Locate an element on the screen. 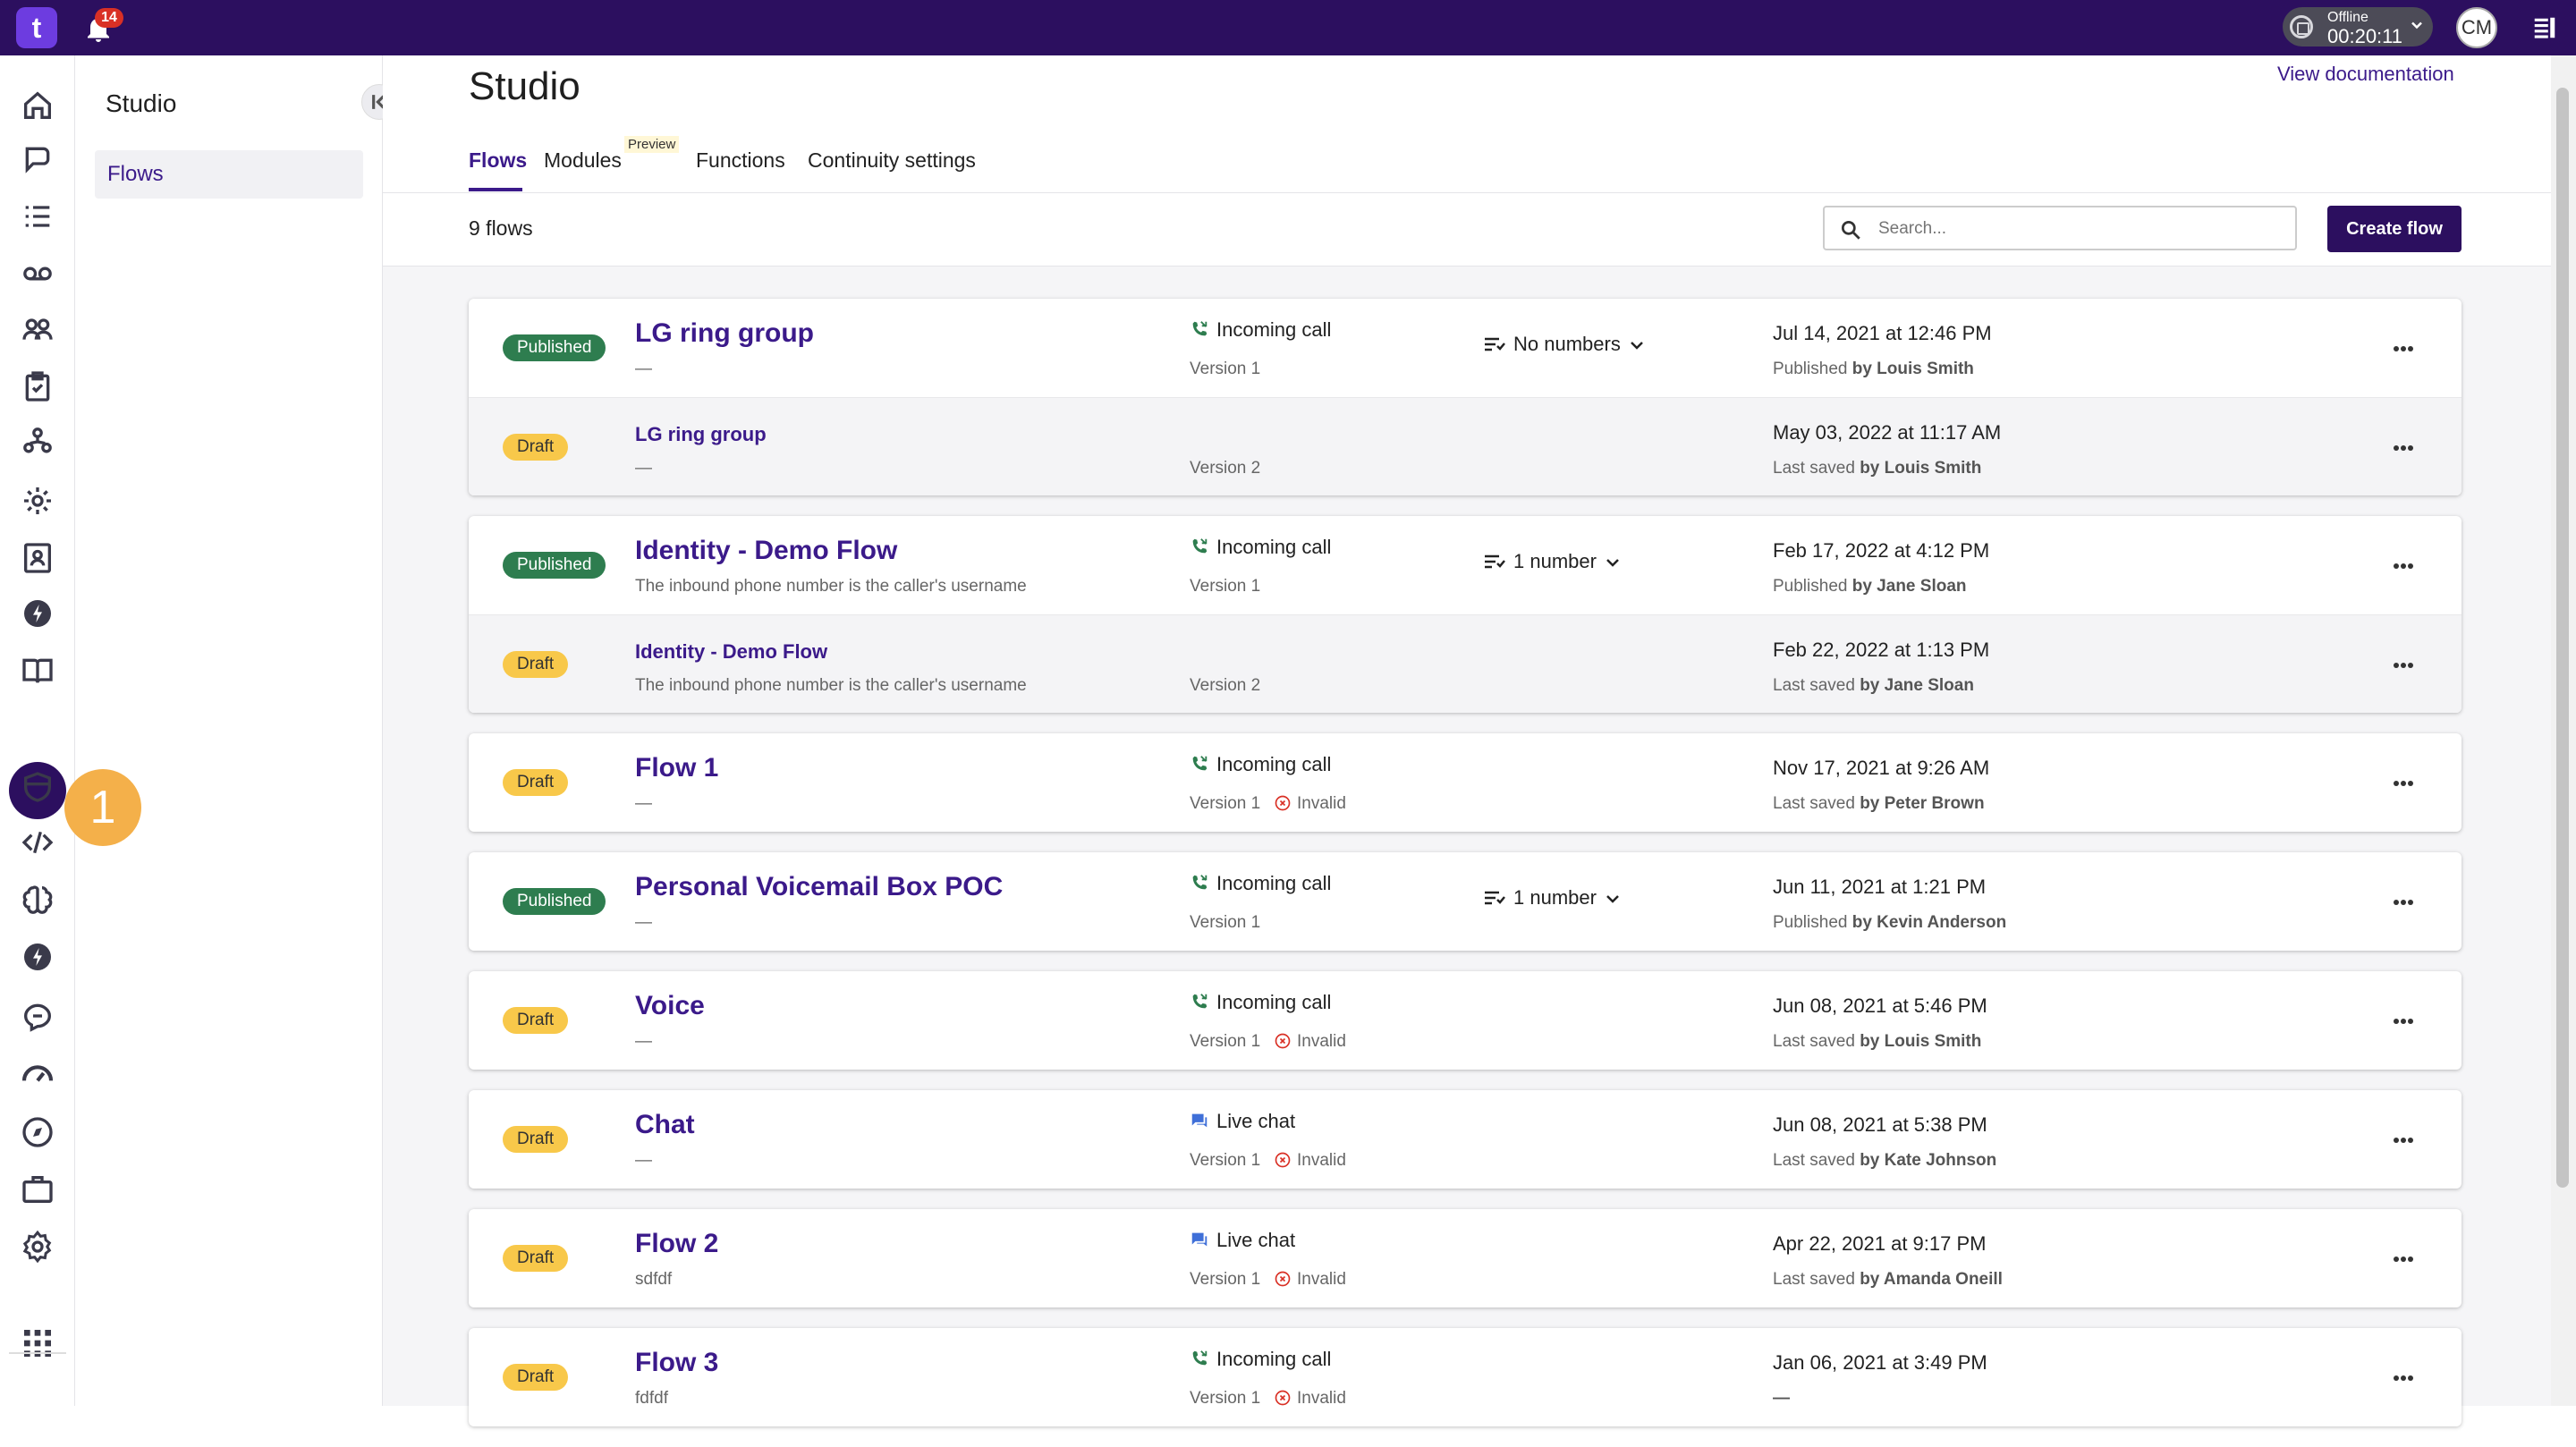 This screenshot has width=2576, height=1447. view-documentation-link: View documentation is located at coordinates (2365, 74).